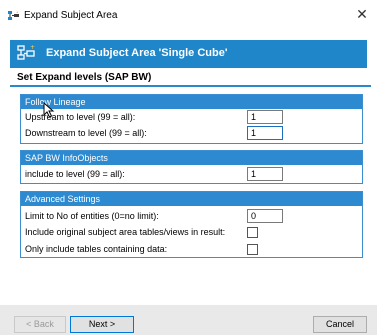 This screenshot has width=377, height=335. Describe the element at coordinates (362, 14) in the screenshot. I see `close-icon: ✕` at that location.